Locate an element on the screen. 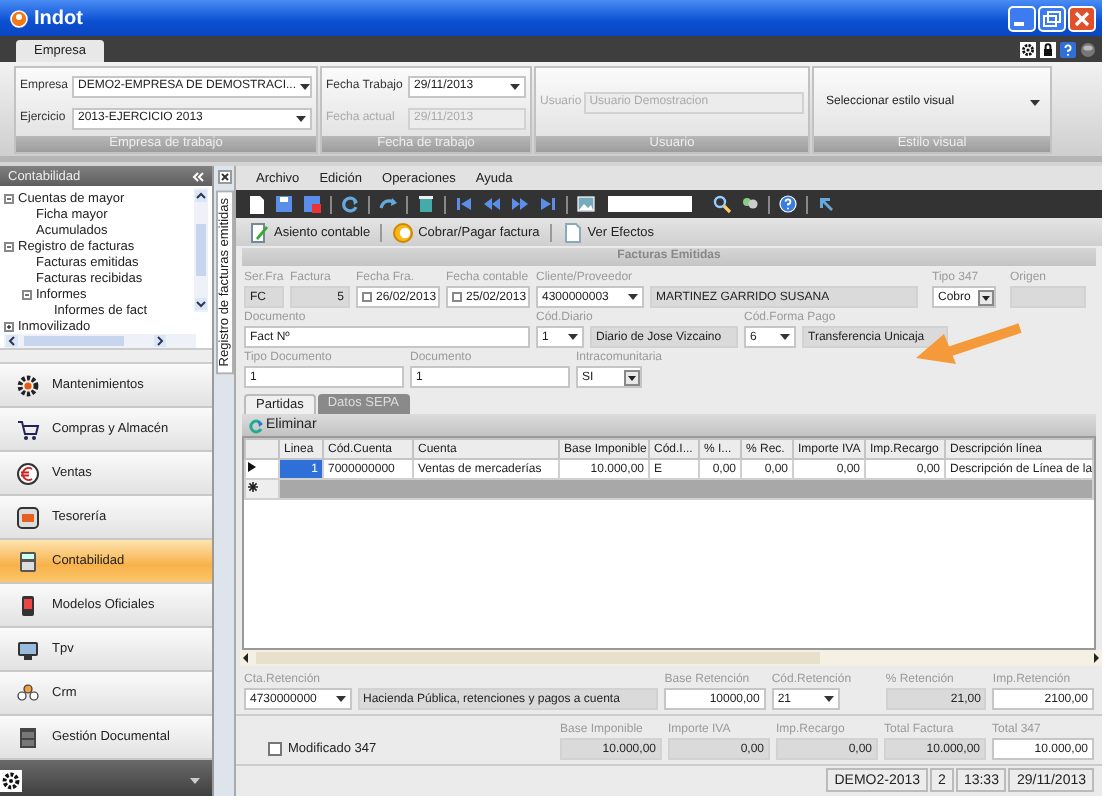  first-record-icon is located at coordinates (464, 204).